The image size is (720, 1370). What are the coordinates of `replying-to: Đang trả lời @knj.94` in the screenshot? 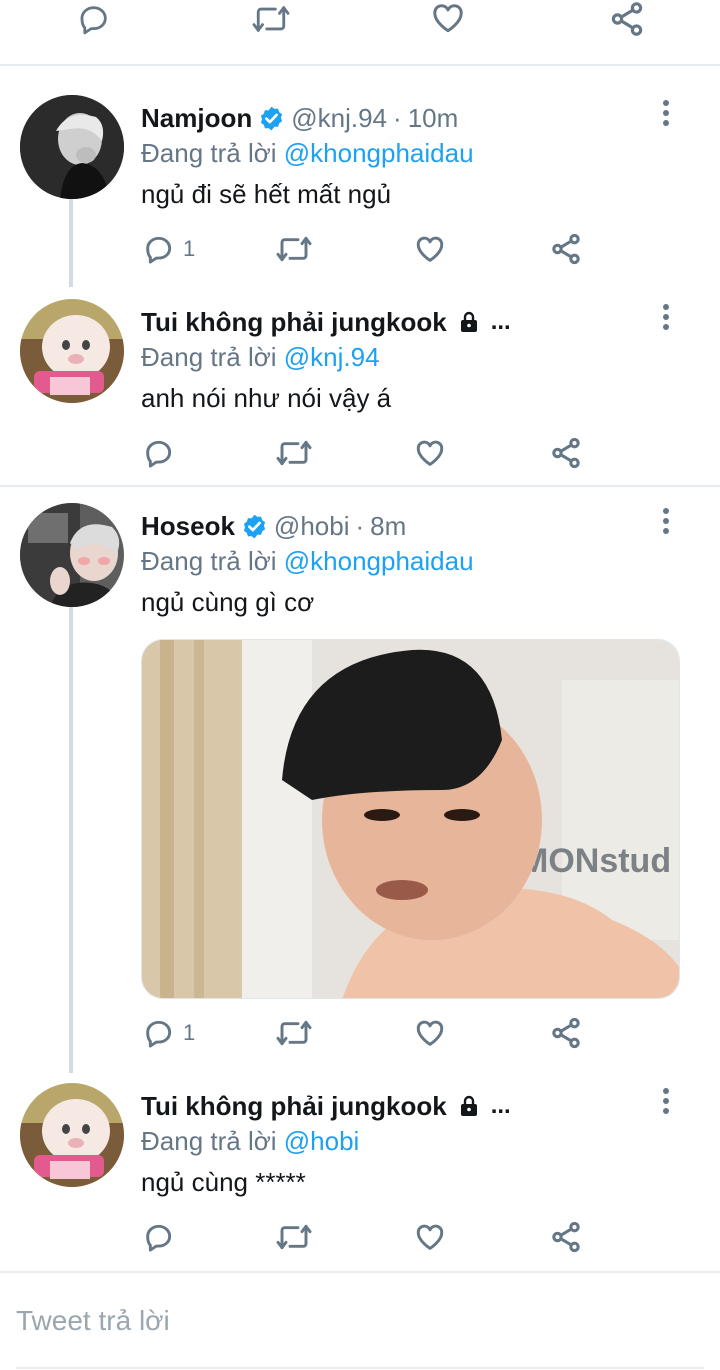 It's located at (260, 357).